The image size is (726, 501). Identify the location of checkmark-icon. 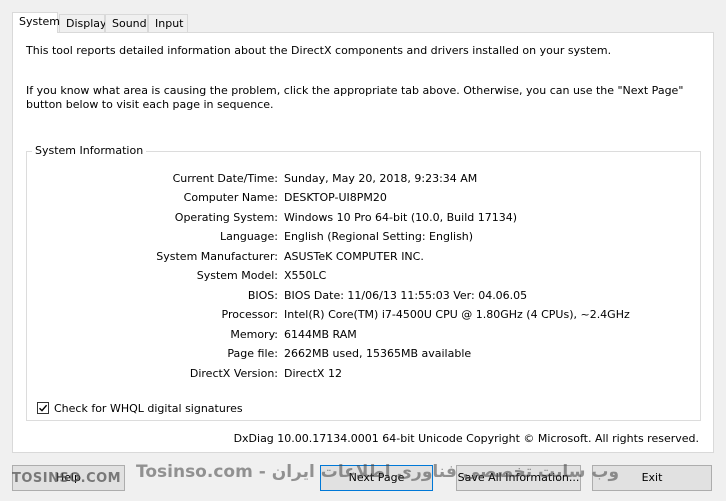
(43, 408).